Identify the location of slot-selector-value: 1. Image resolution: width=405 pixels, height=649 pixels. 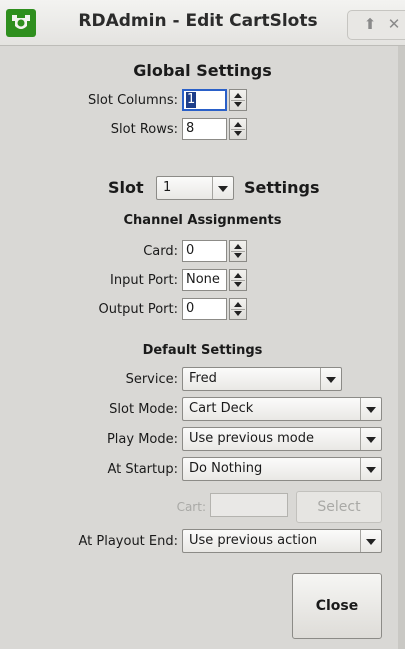
(167, 187).